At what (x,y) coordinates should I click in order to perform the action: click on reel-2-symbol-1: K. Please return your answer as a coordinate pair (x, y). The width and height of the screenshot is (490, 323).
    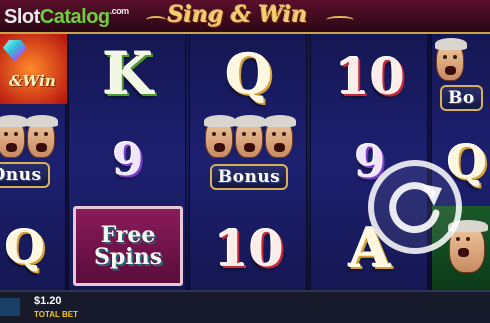
    Looking at the image, I should click on (128, 74).